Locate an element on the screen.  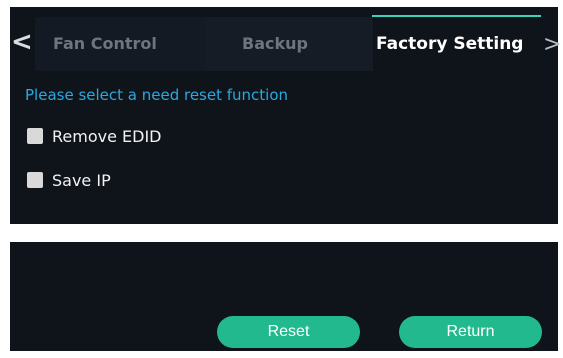
tab-factory-setting: Factory Setting is located at coordinates (449, 44).